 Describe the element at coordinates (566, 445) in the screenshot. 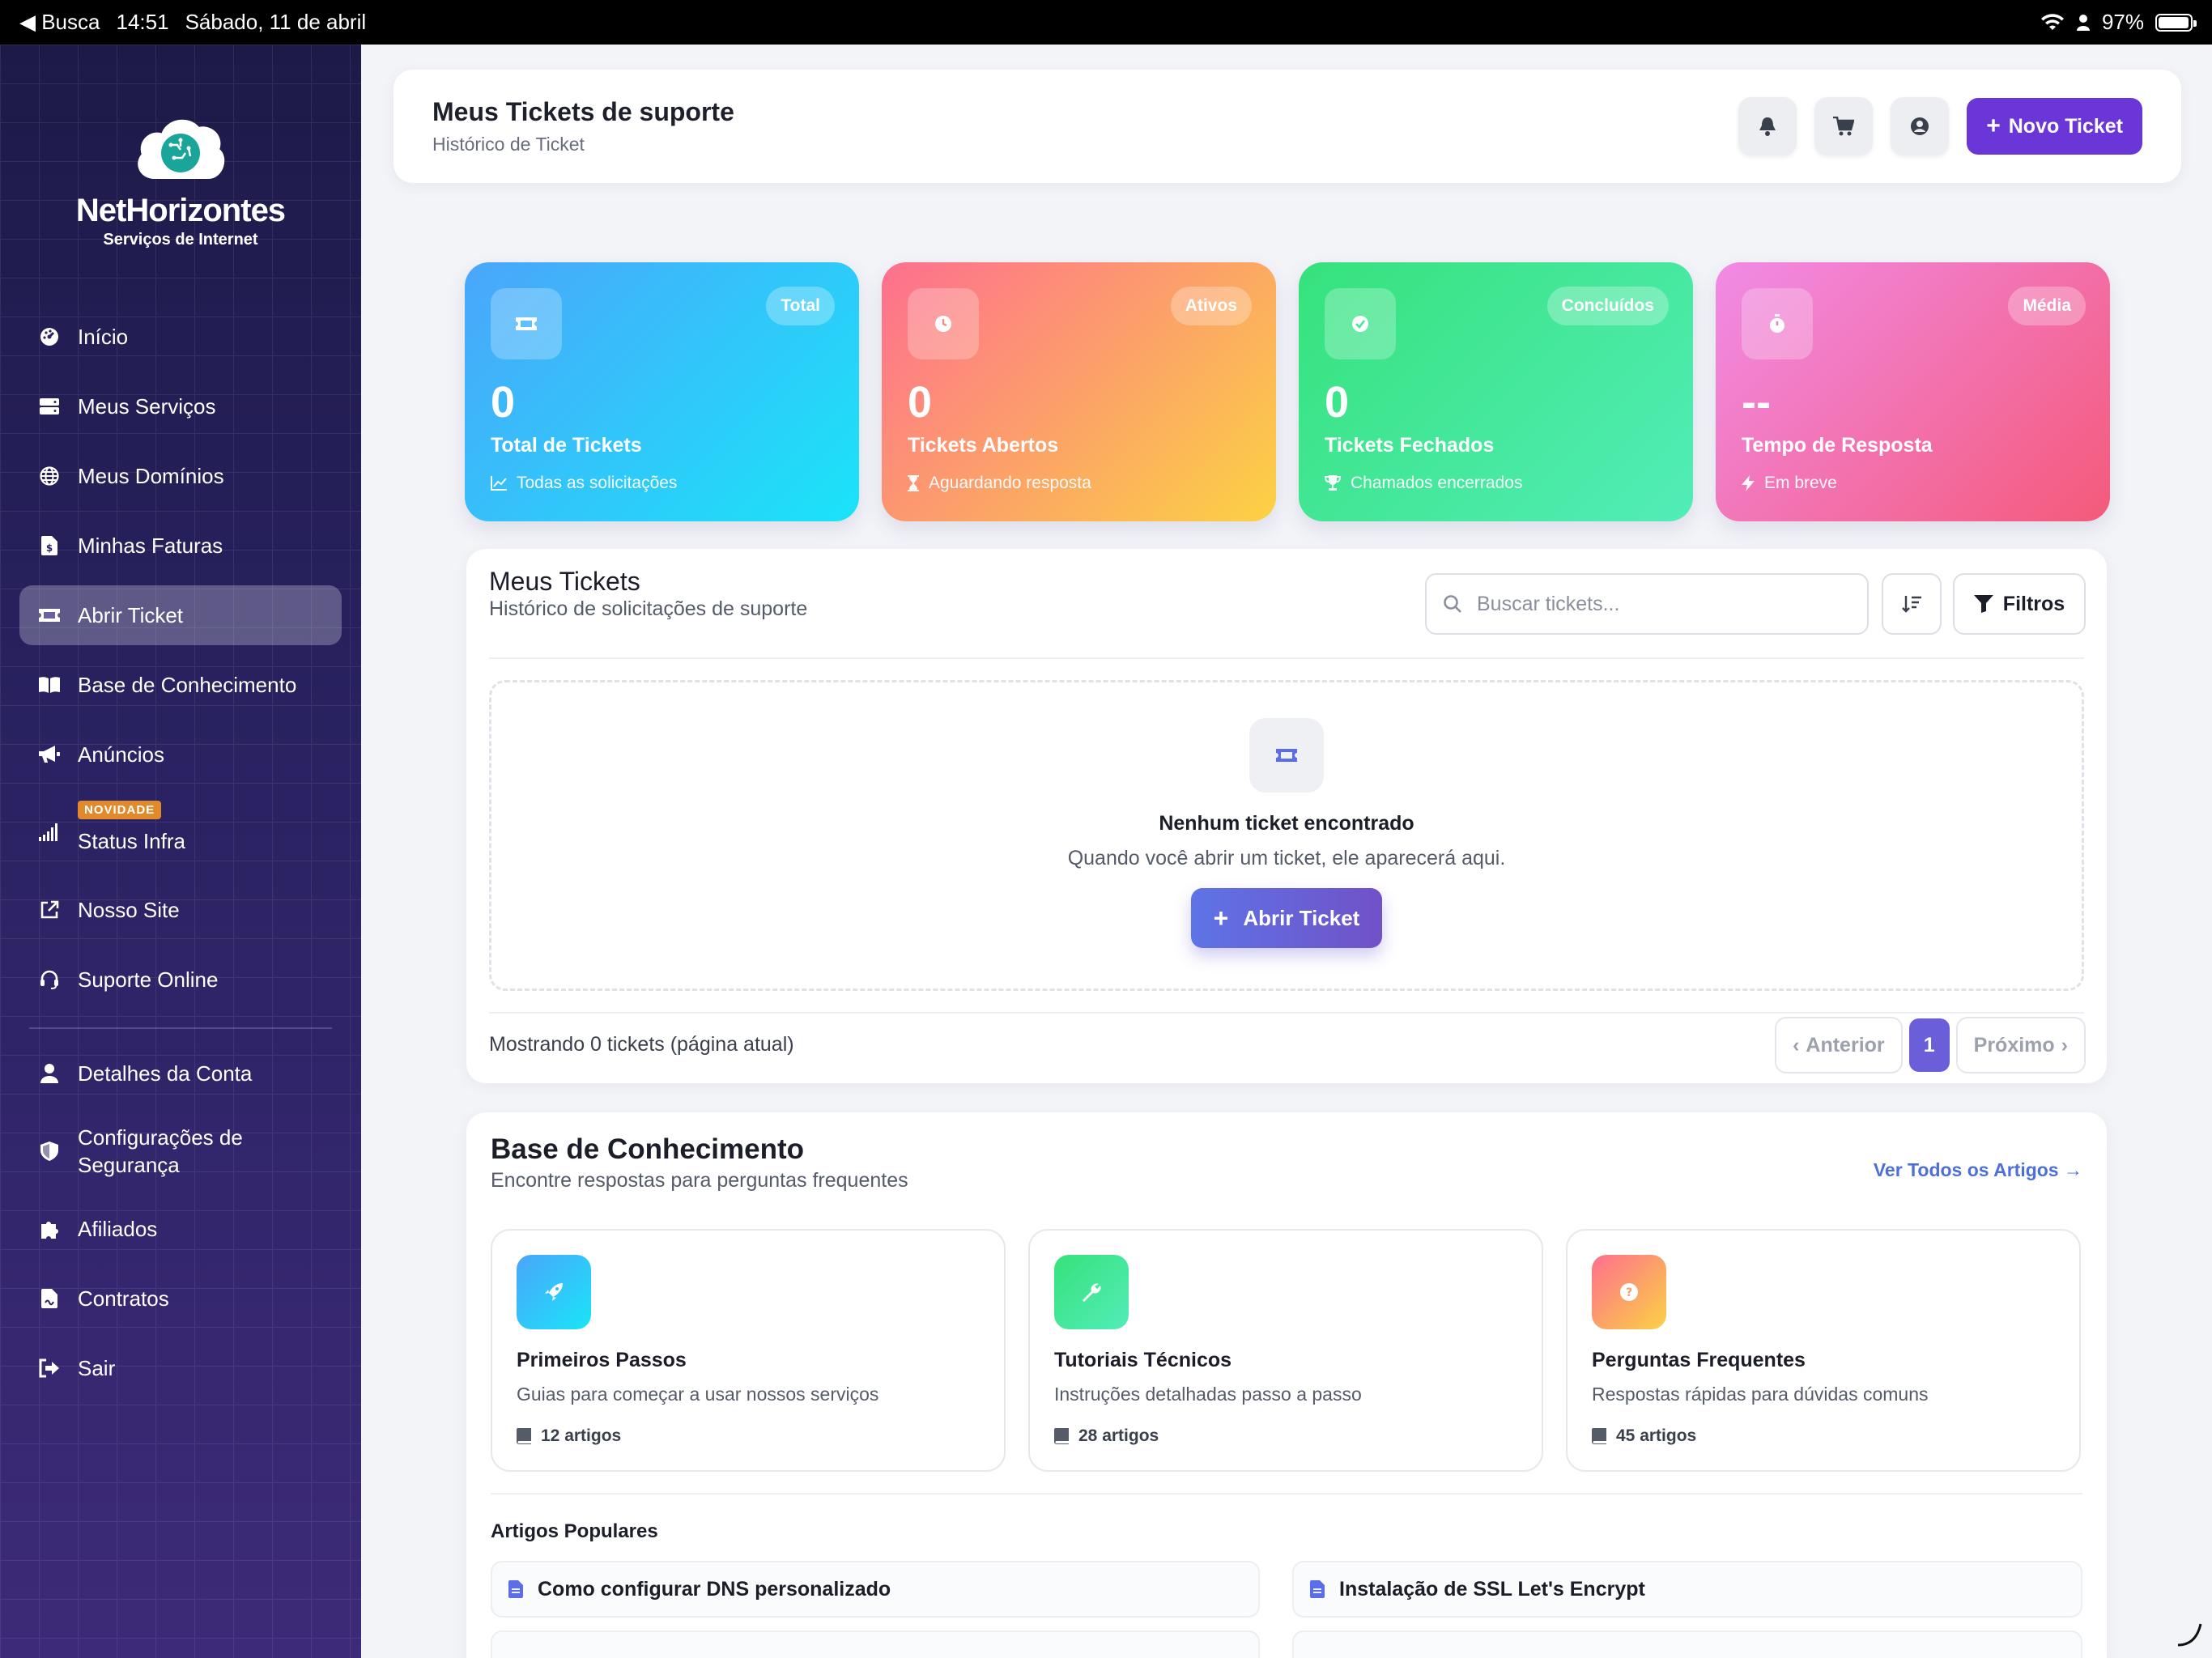

I see `stat-label: Total de Tickets` at that location.